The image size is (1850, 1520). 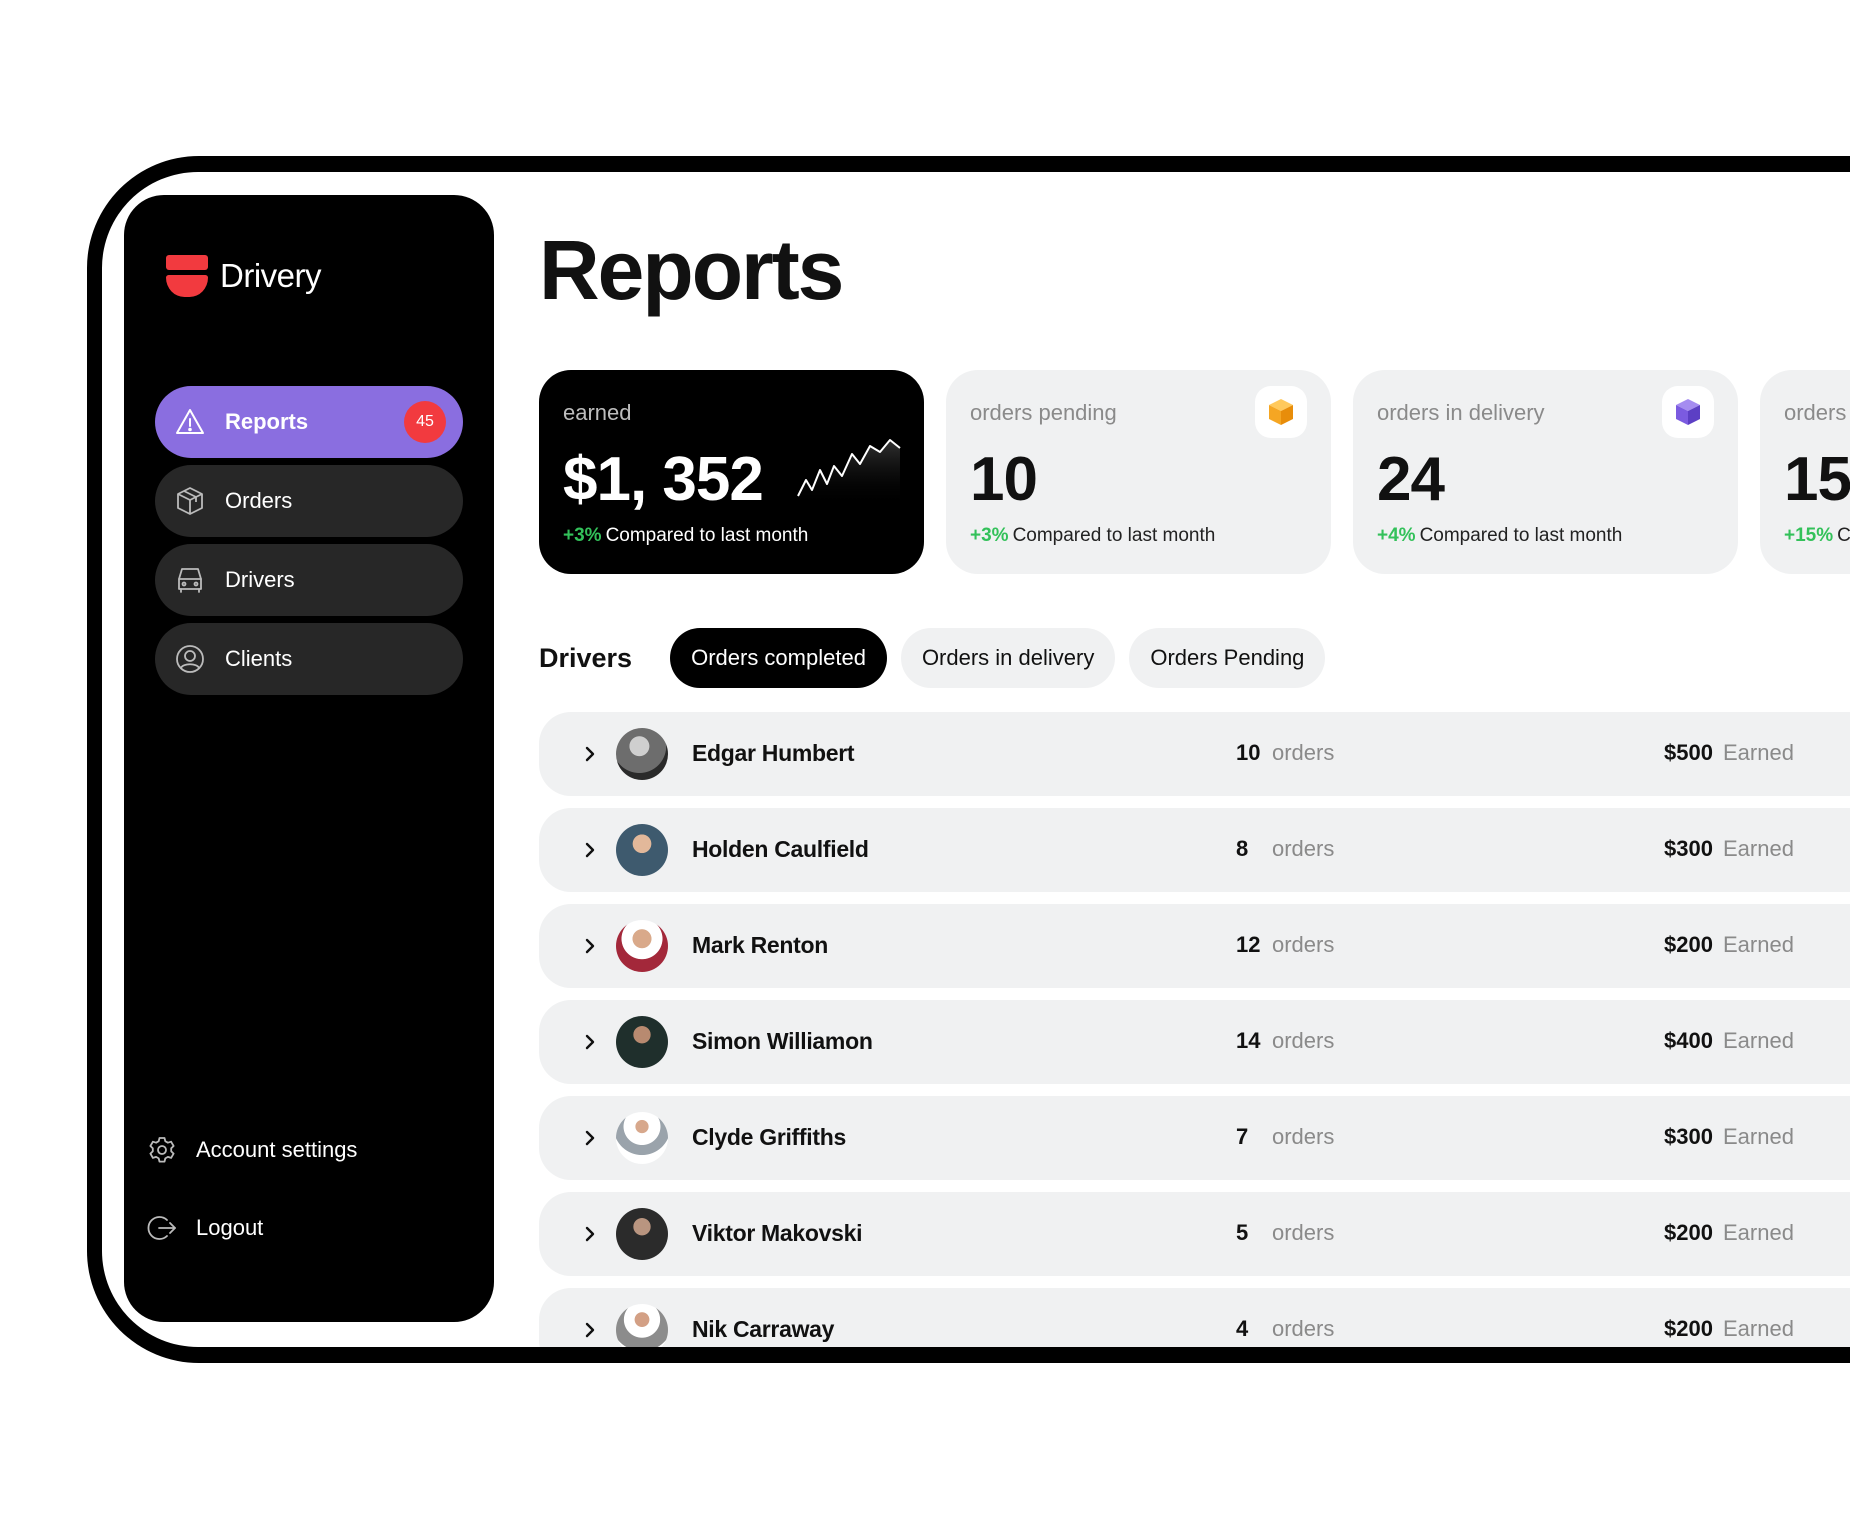 I want to click on logout-link: Logout, so click(x=204, y=1228).